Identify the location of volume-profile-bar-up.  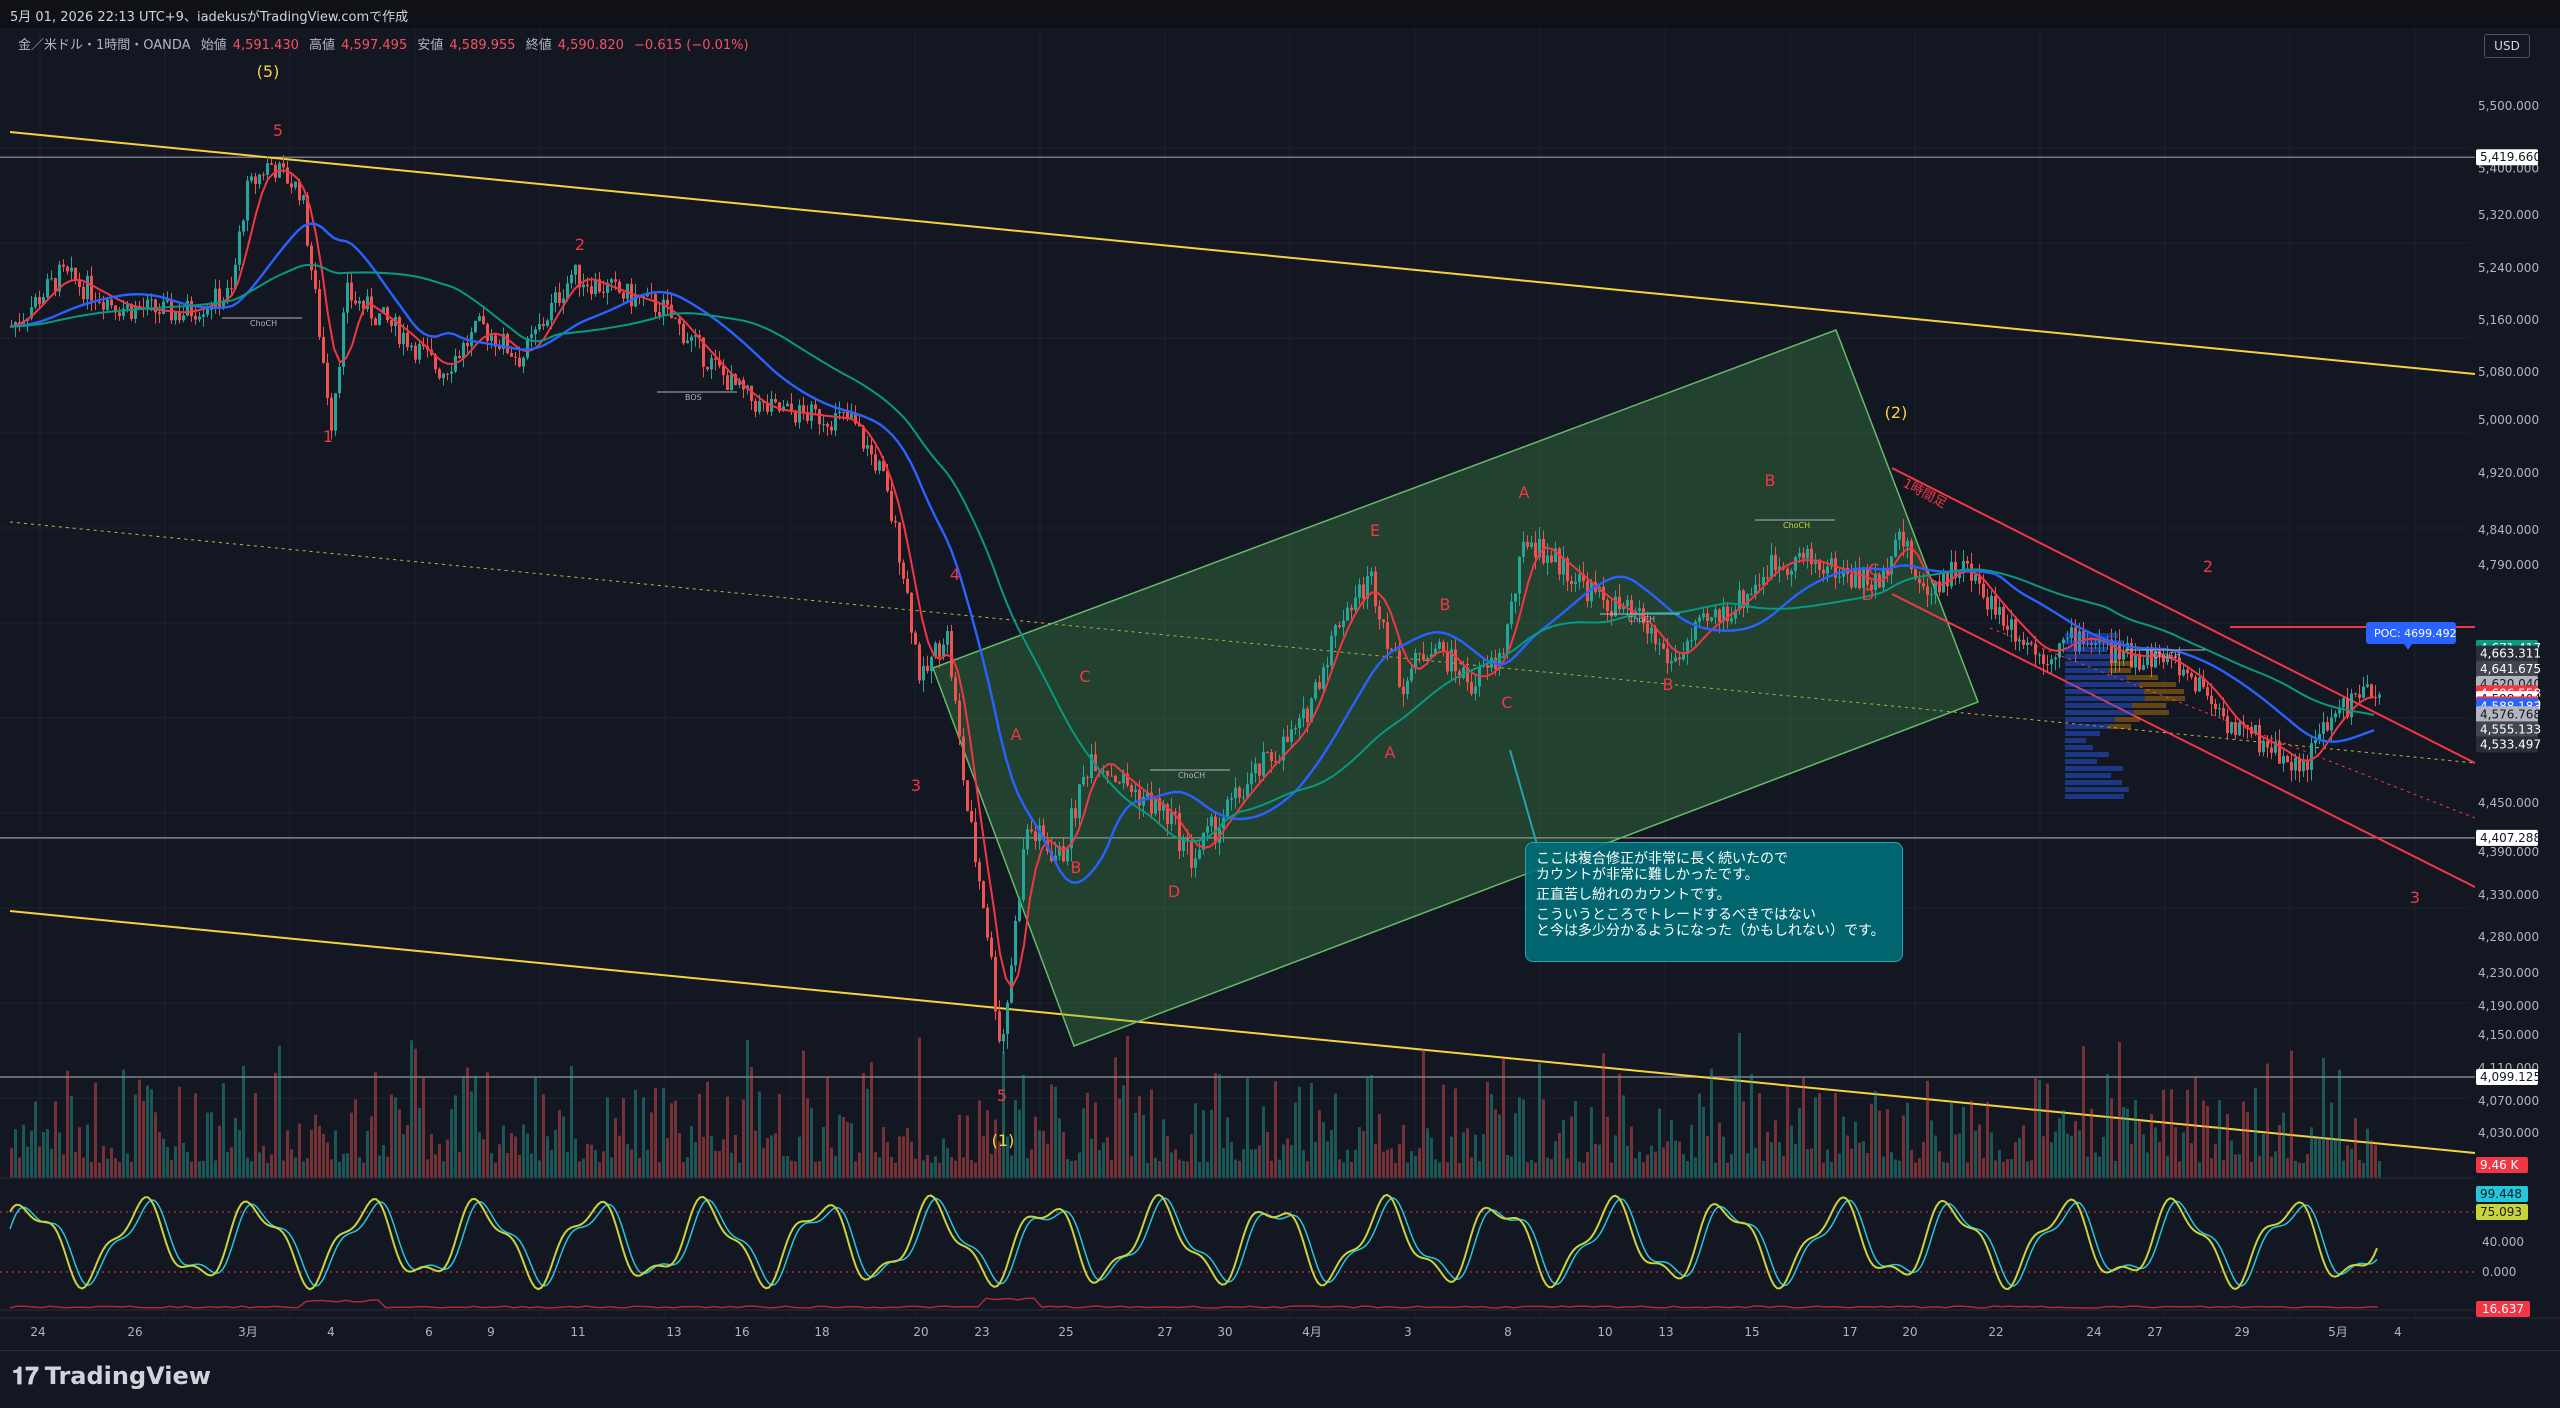
(2142, 677).